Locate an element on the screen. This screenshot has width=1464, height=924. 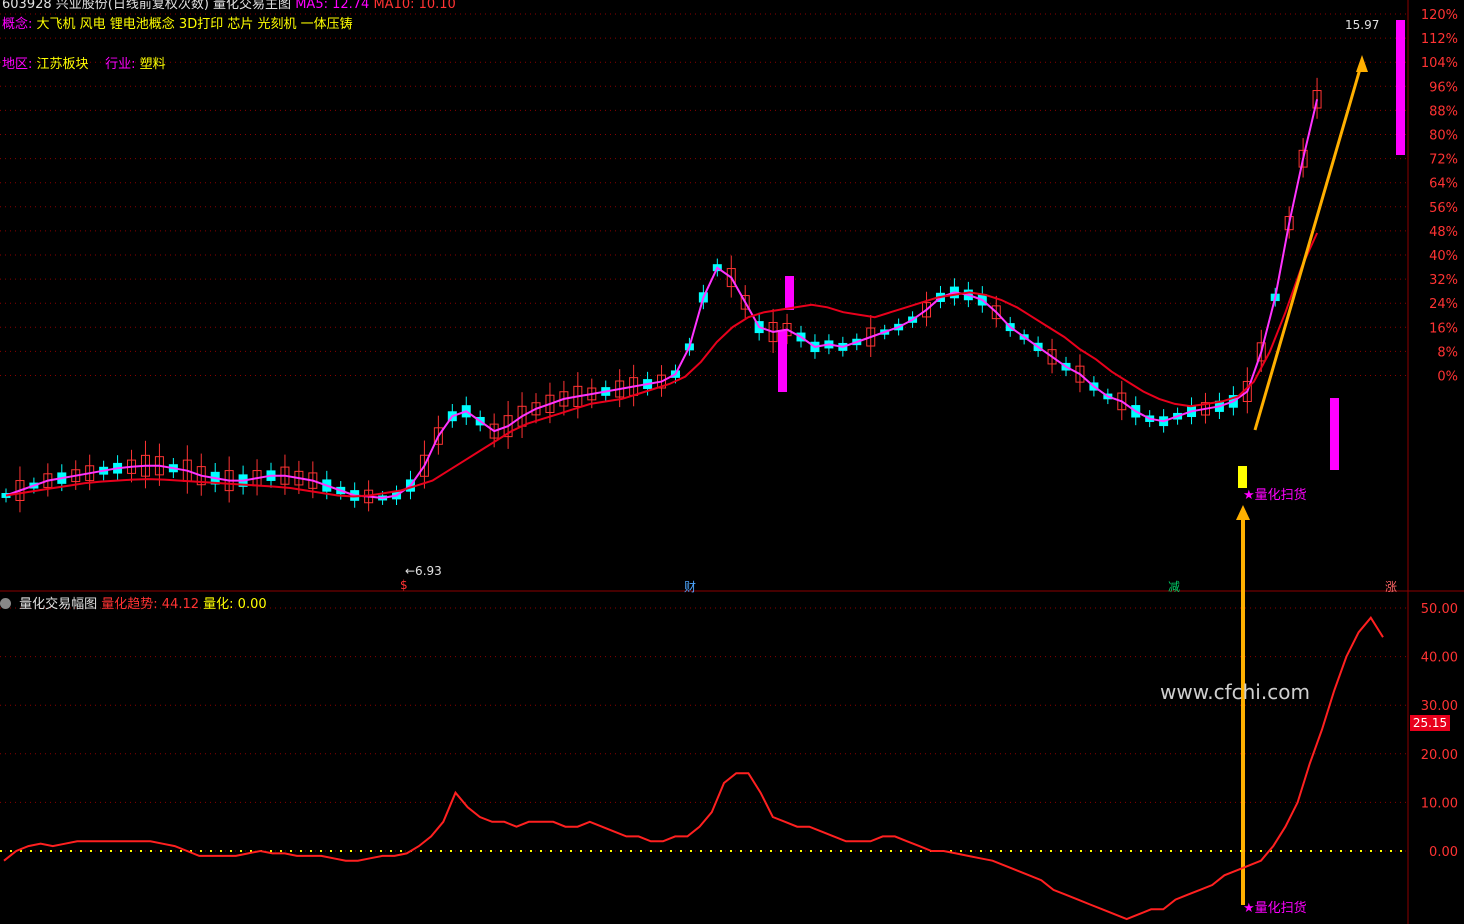
concept-label: 概念: is located at coordinates (17, 24).